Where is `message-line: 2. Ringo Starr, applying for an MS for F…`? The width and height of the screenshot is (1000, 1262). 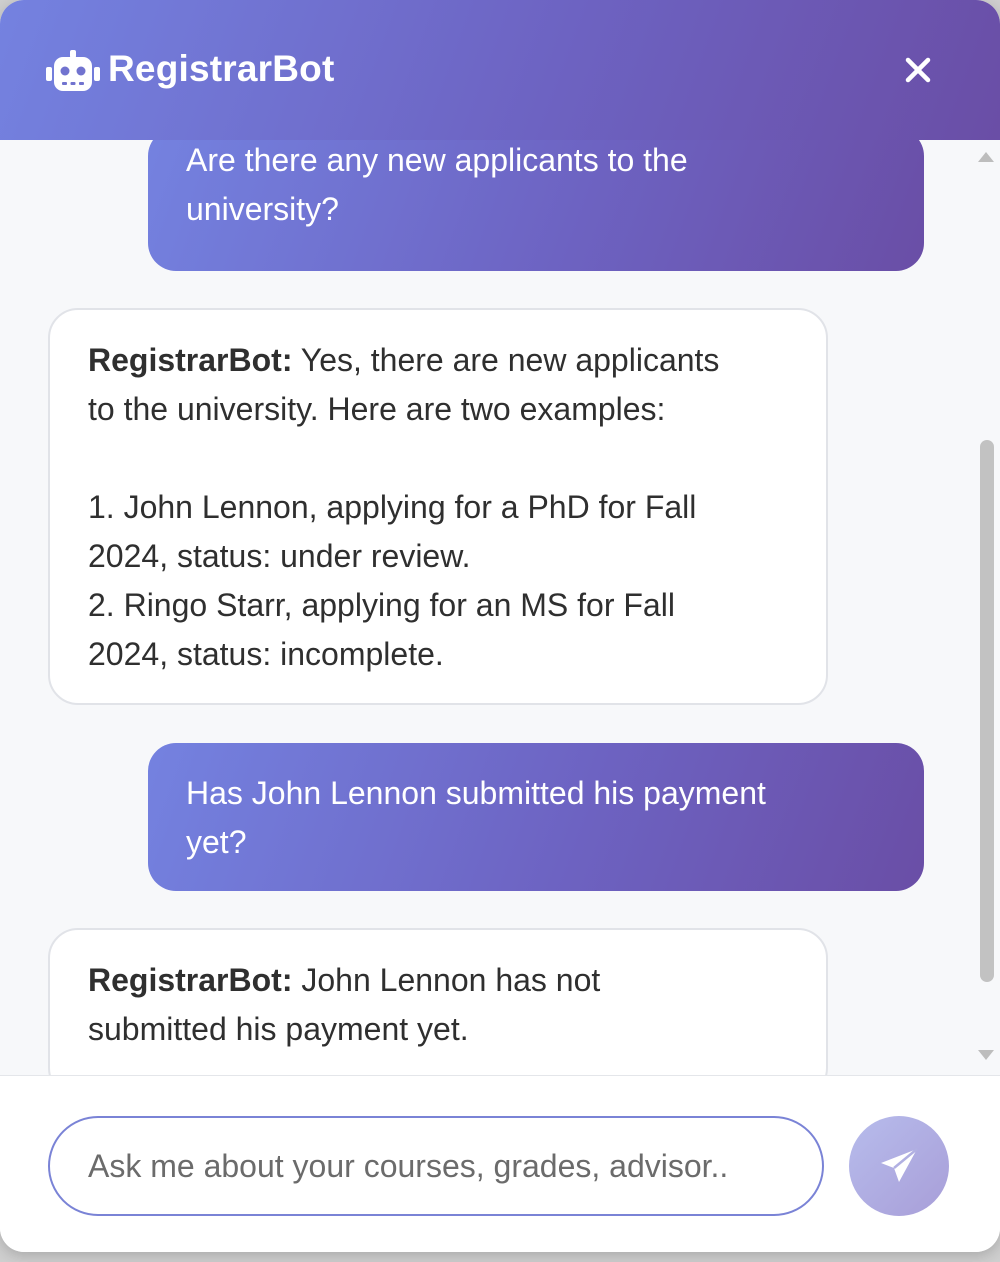 message-line: 2. Ringo Starr, applying for an MS for F… is located at coordinates (381, 605).